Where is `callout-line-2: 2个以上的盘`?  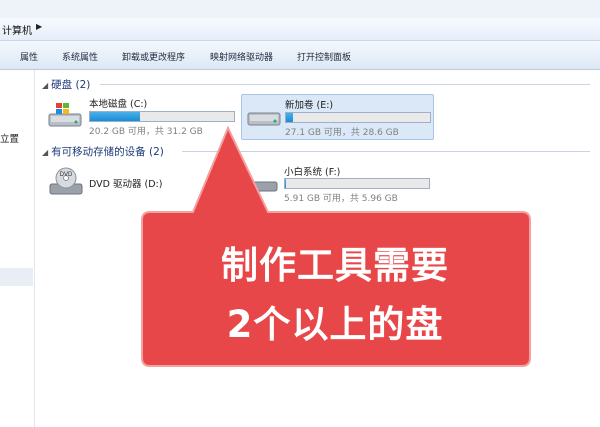
callout-line-2: 2个以上的盘 is located at coordinates (335, 324).